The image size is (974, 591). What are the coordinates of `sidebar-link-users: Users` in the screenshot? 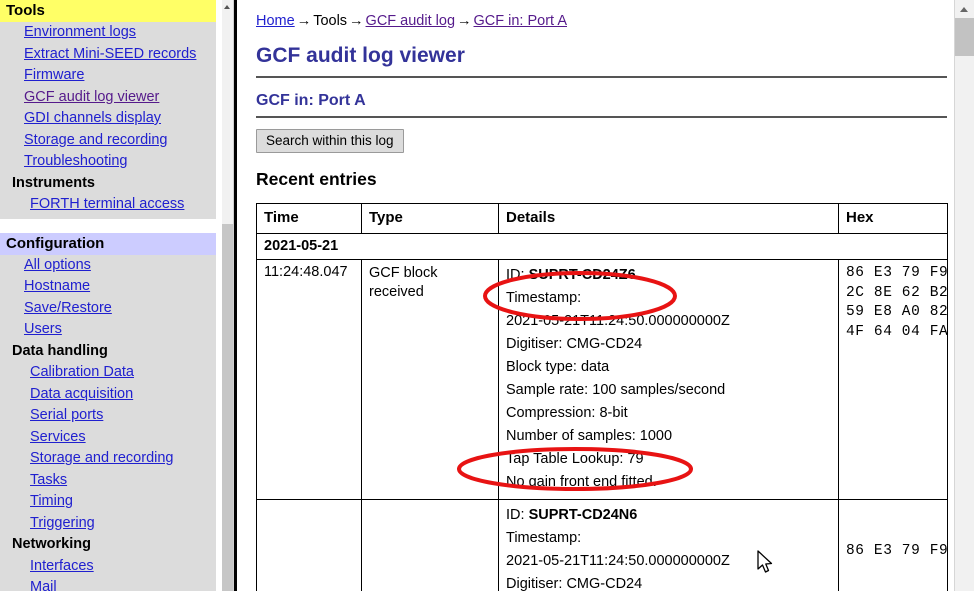 It's located at (43, 329).